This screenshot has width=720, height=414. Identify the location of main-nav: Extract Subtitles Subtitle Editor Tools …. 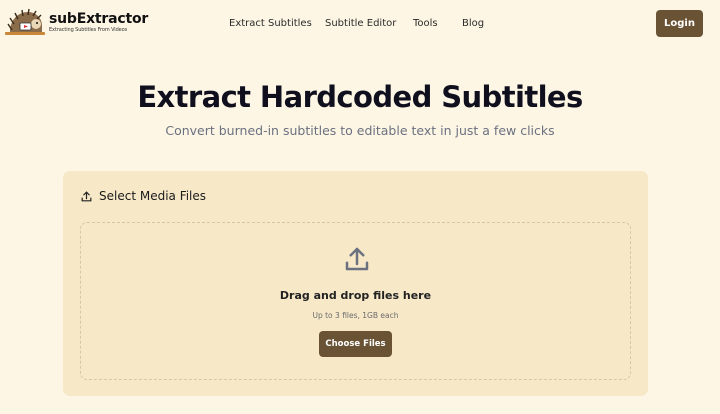
(360, 24).